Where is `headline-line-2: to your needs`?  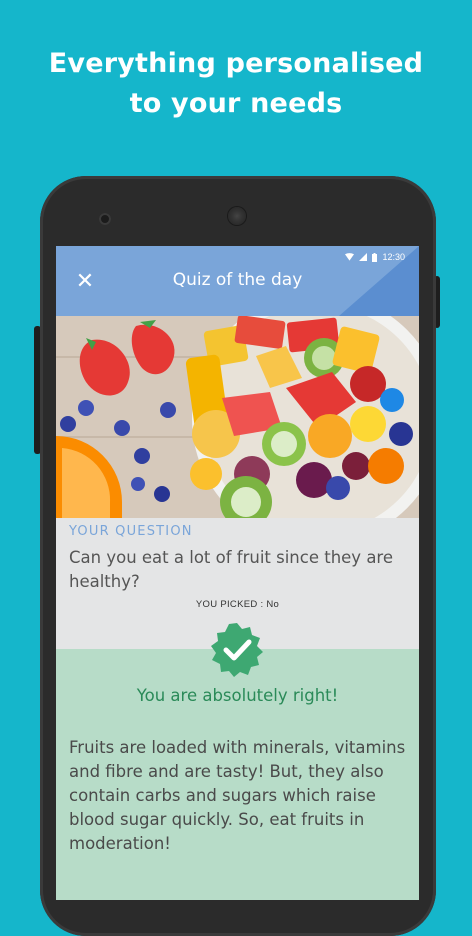
headline-line-2: to your needs is located at coordinates (236, 103).